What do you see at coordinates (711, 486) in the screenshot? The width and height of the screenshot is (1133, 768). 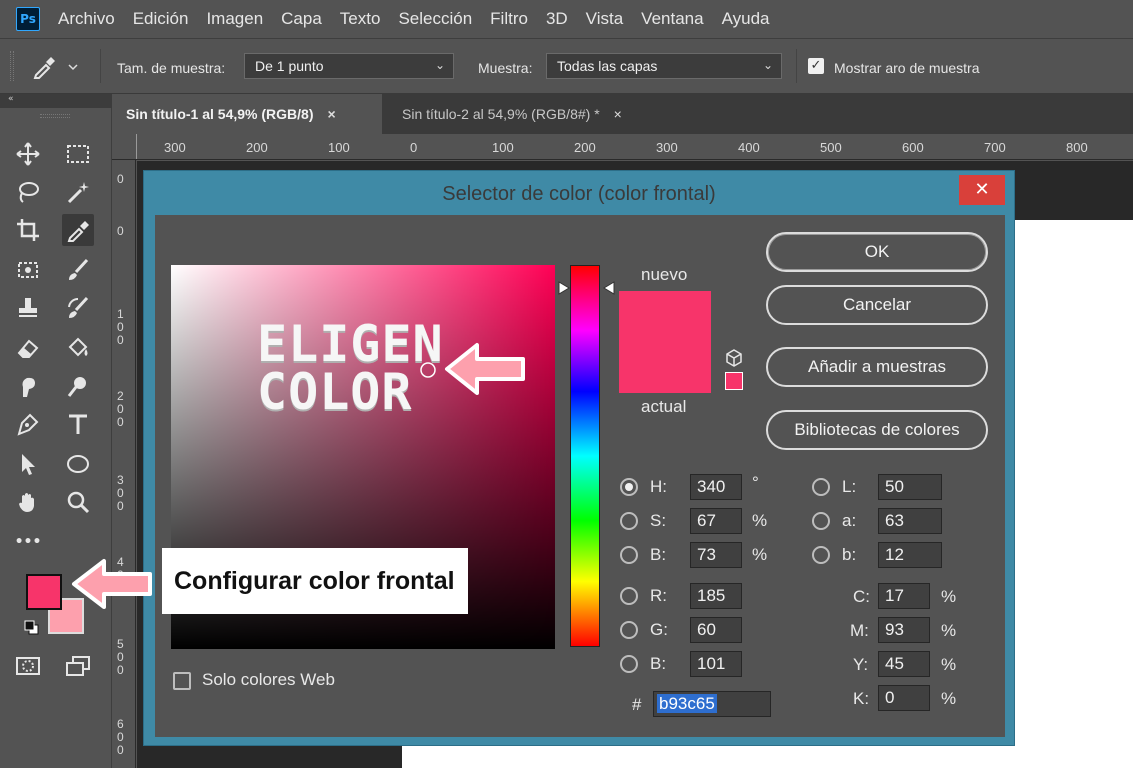 I see `hue-value: 340` at bounding box center [711, 486].